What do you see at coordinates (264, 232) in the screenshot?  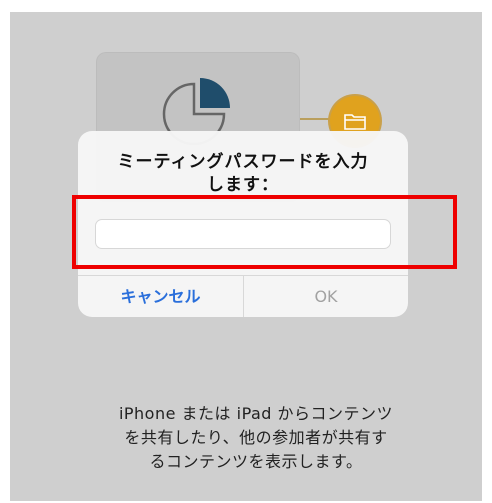 I see `highlight-box` at bounding box center [264, 232].